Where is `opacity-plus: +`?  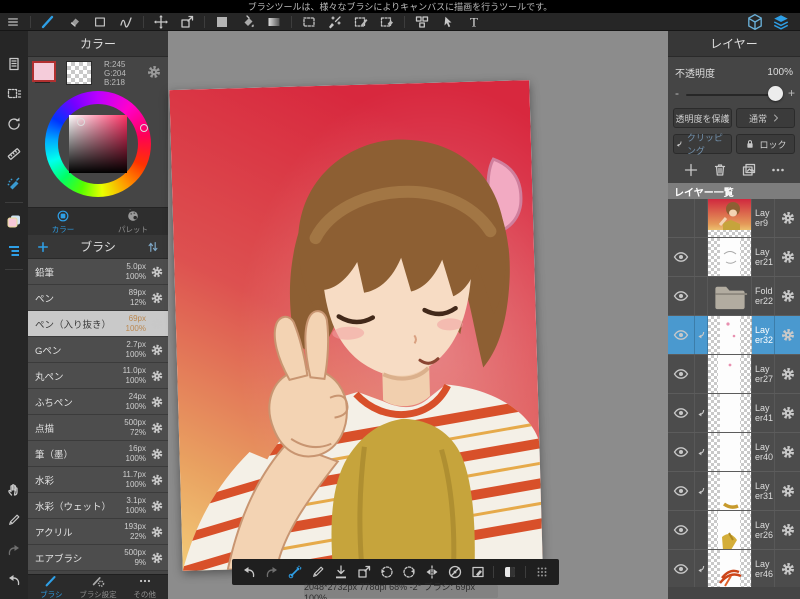 opacity-plus: + is located at coordinates (791, 93).